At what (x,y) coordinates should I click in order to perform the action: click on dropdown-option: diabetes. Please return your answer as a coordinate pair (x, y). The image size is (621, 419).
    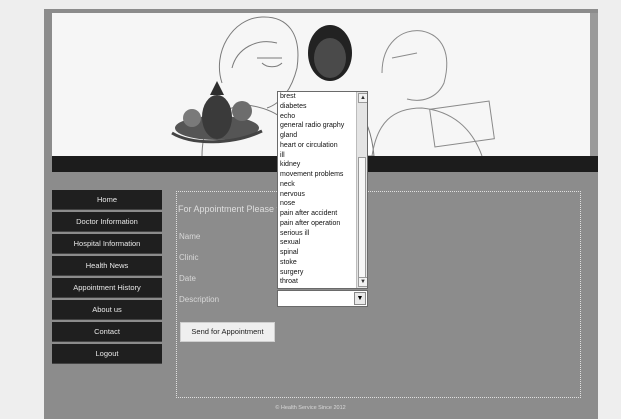
    Looking at the image, I should click on (322, 107).